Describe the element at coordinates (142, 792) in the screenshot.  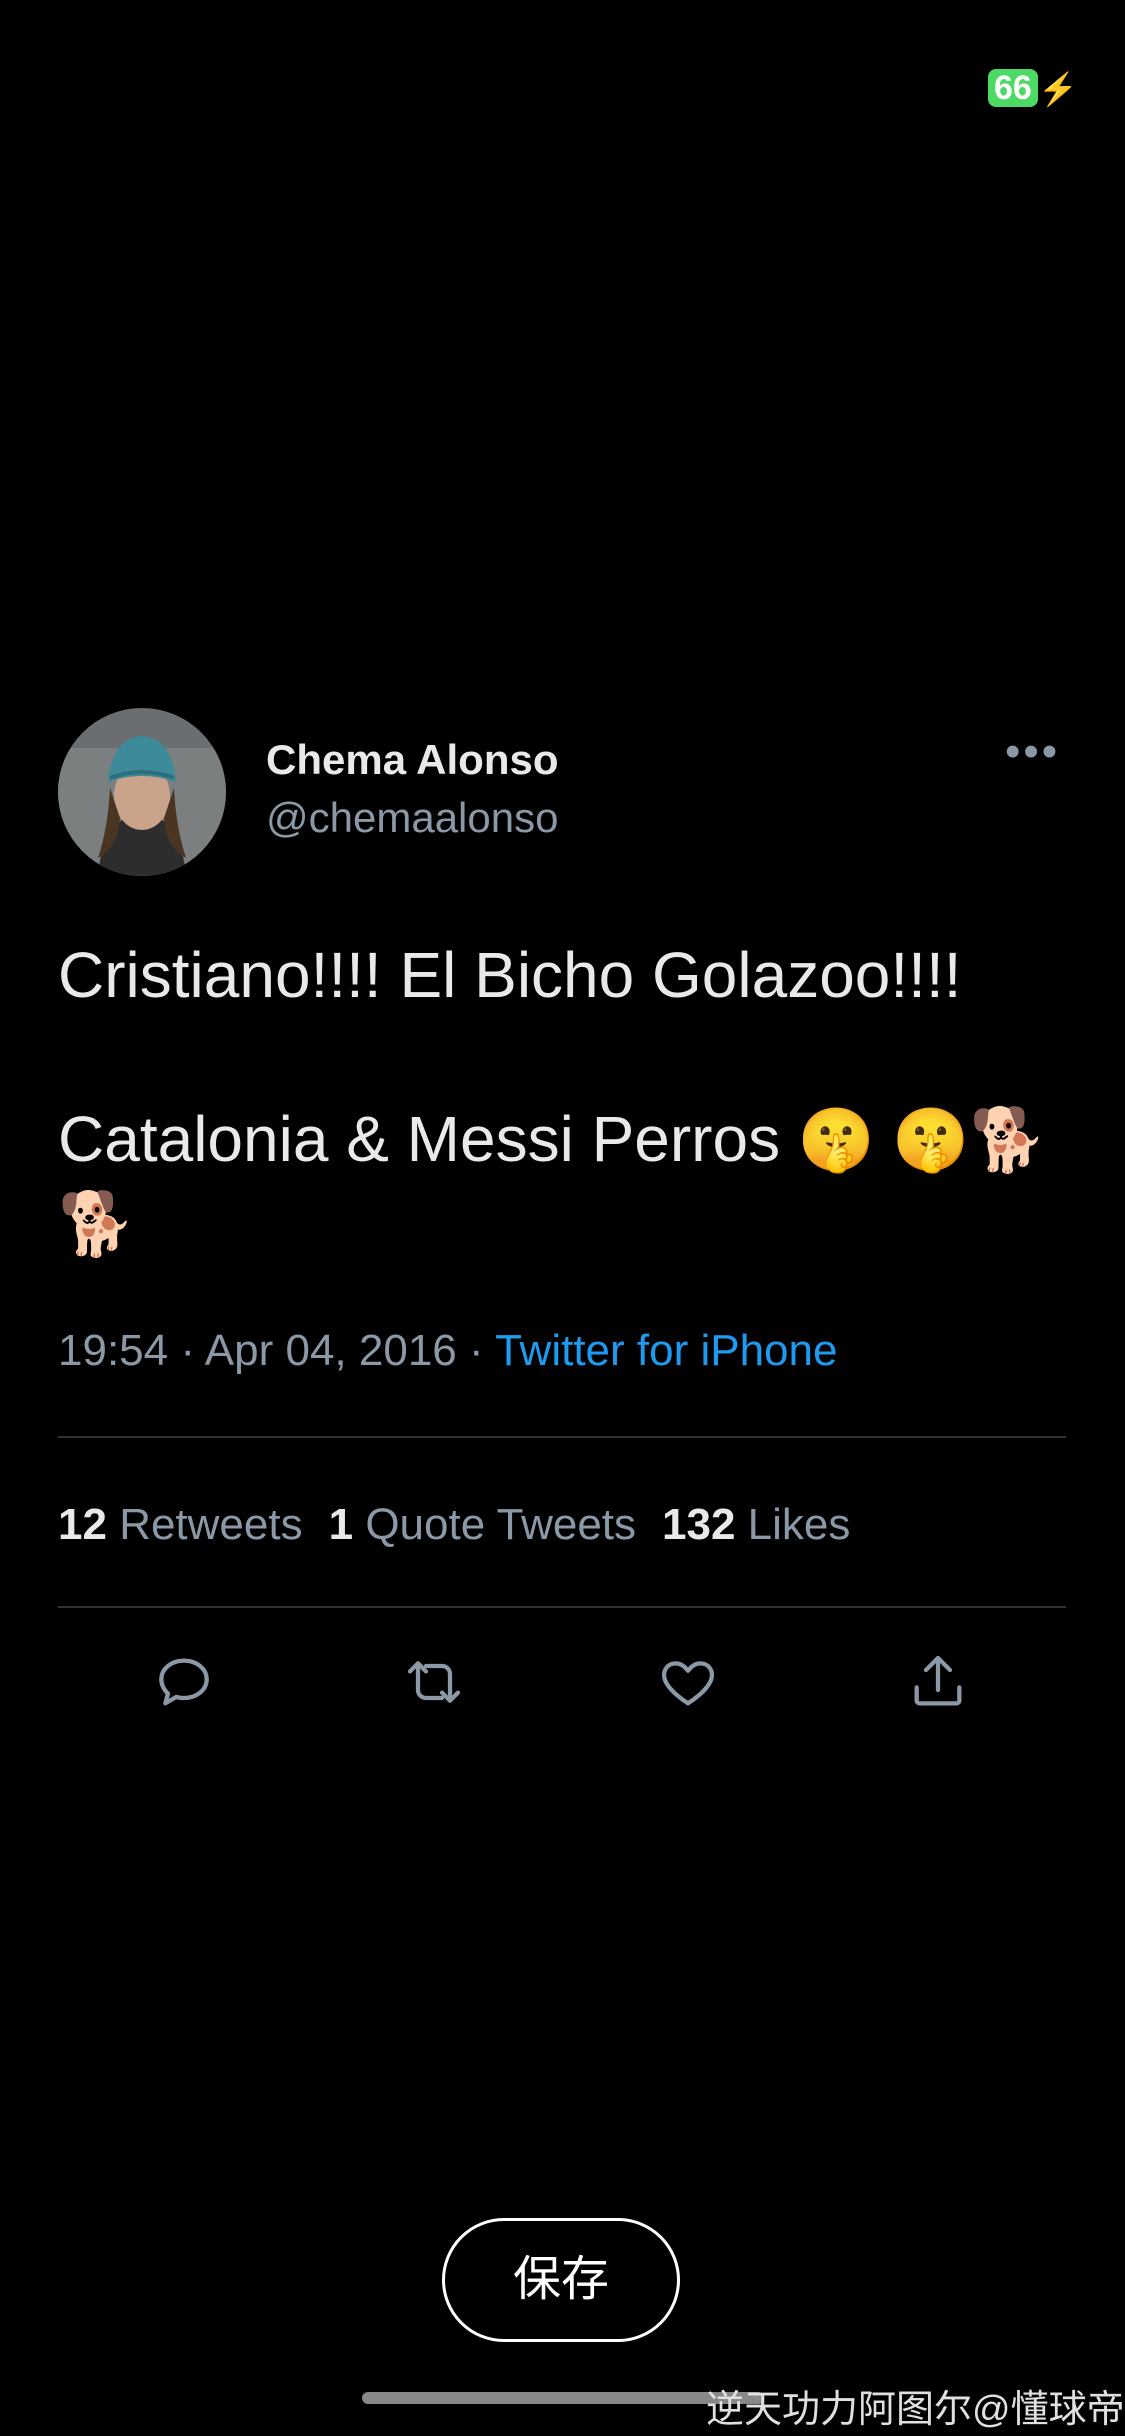
I see `avatar` at that location.